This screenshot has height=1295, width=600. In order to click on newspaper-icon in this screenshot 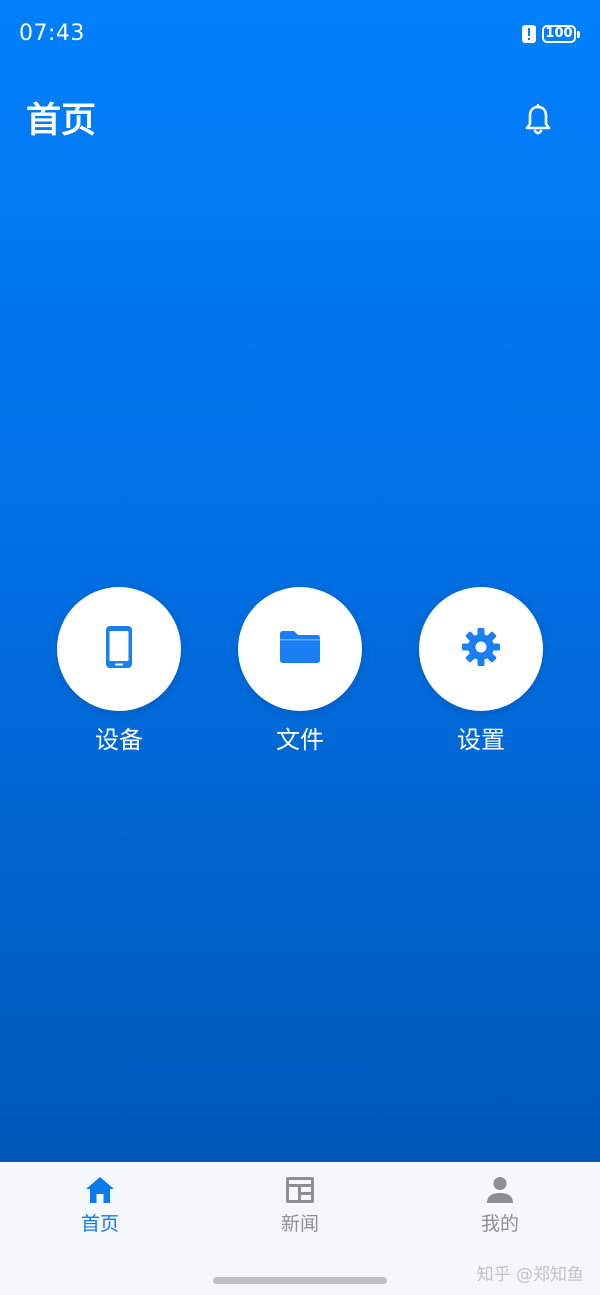, I will do `click(300, 1190)`.